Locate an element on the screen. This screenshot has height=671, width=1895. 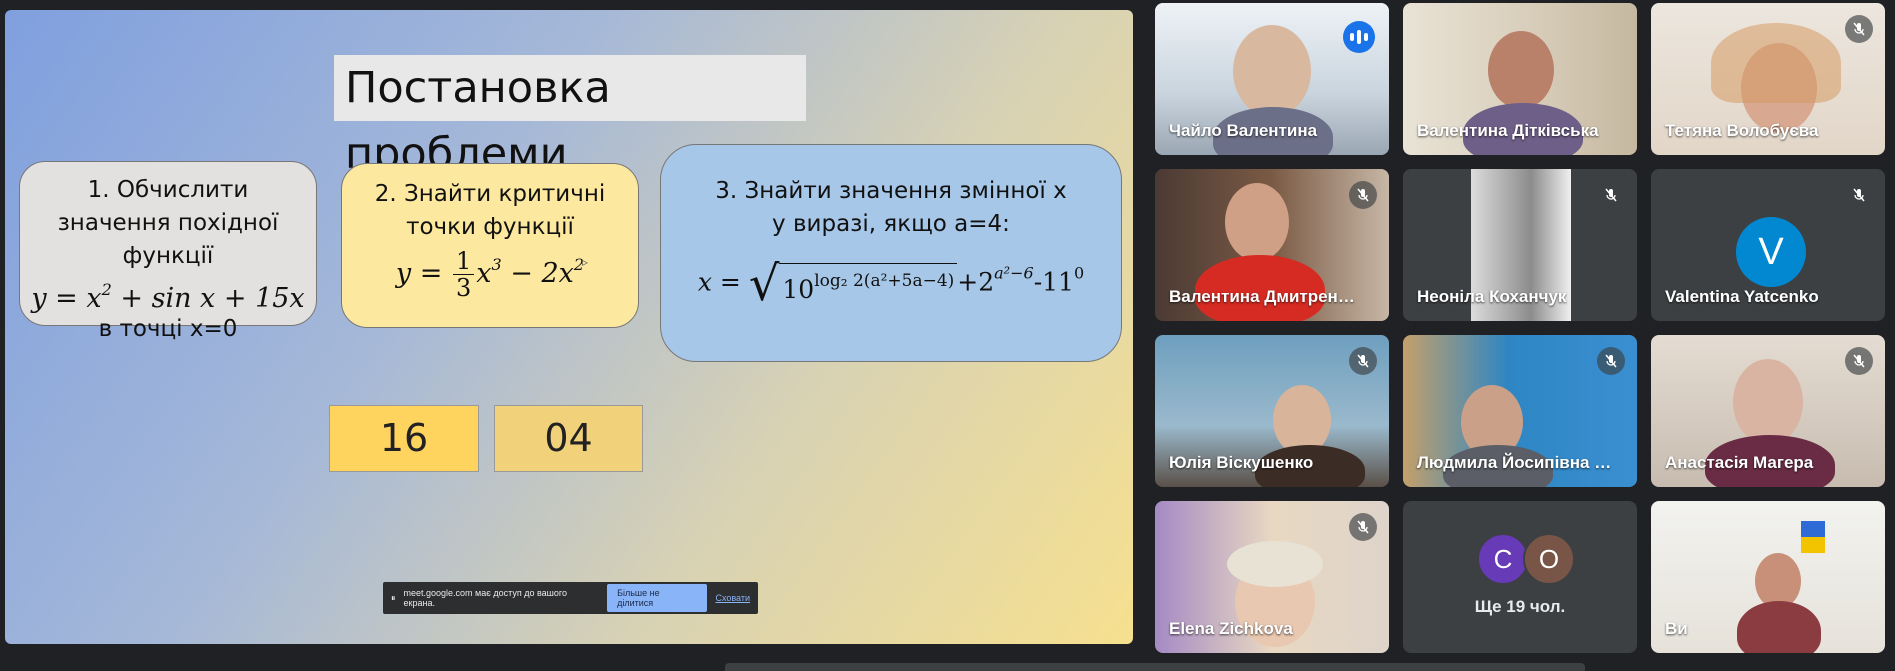
task-1-line-3: функції is located at coordinates (168, 256).